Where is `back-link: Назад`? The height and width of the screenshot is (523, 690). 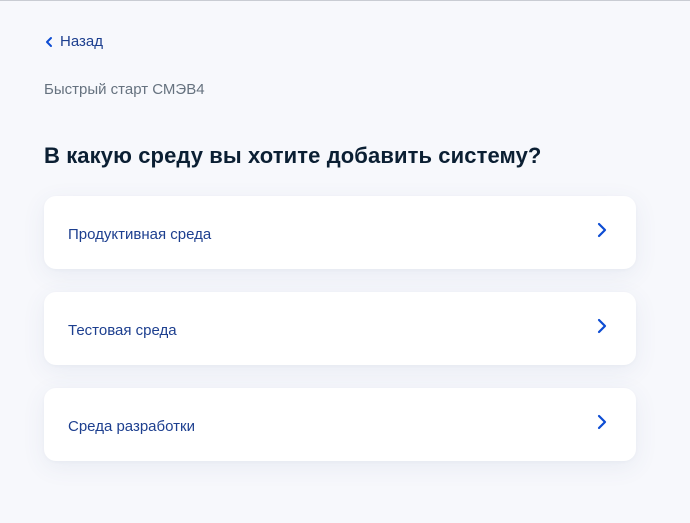
back-link: Назад is located at coordinates (73, 41).